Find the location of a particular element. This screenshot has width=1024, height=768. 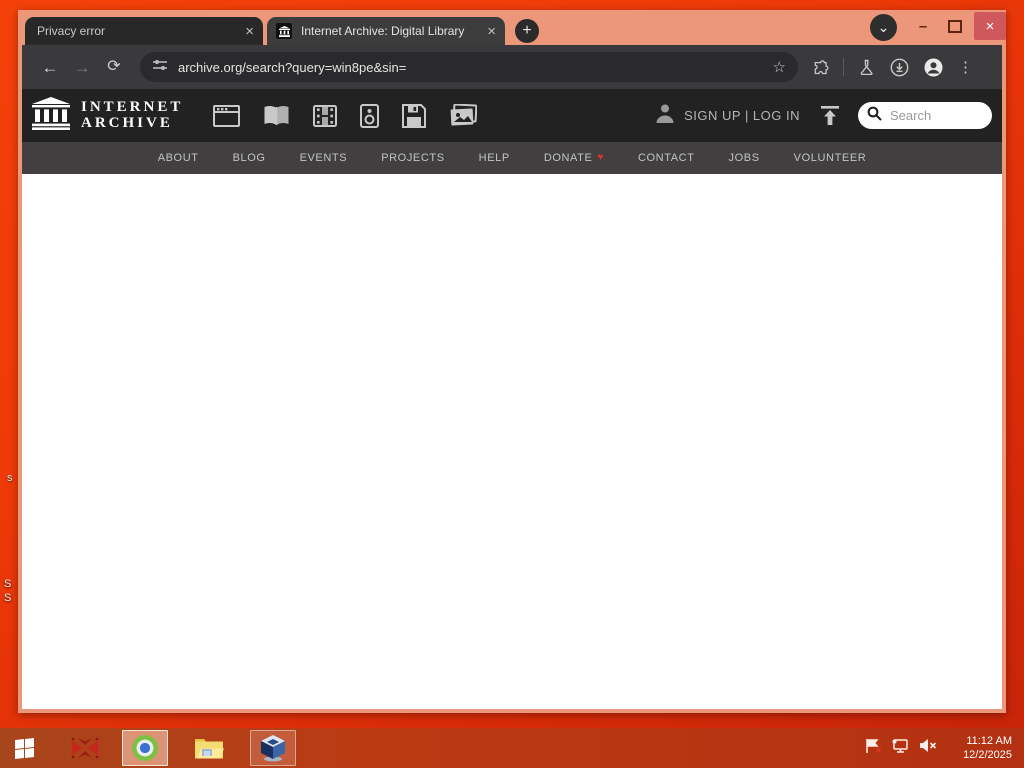

action-center-flag-icon: ✕ is located at coordinates (873, 748).